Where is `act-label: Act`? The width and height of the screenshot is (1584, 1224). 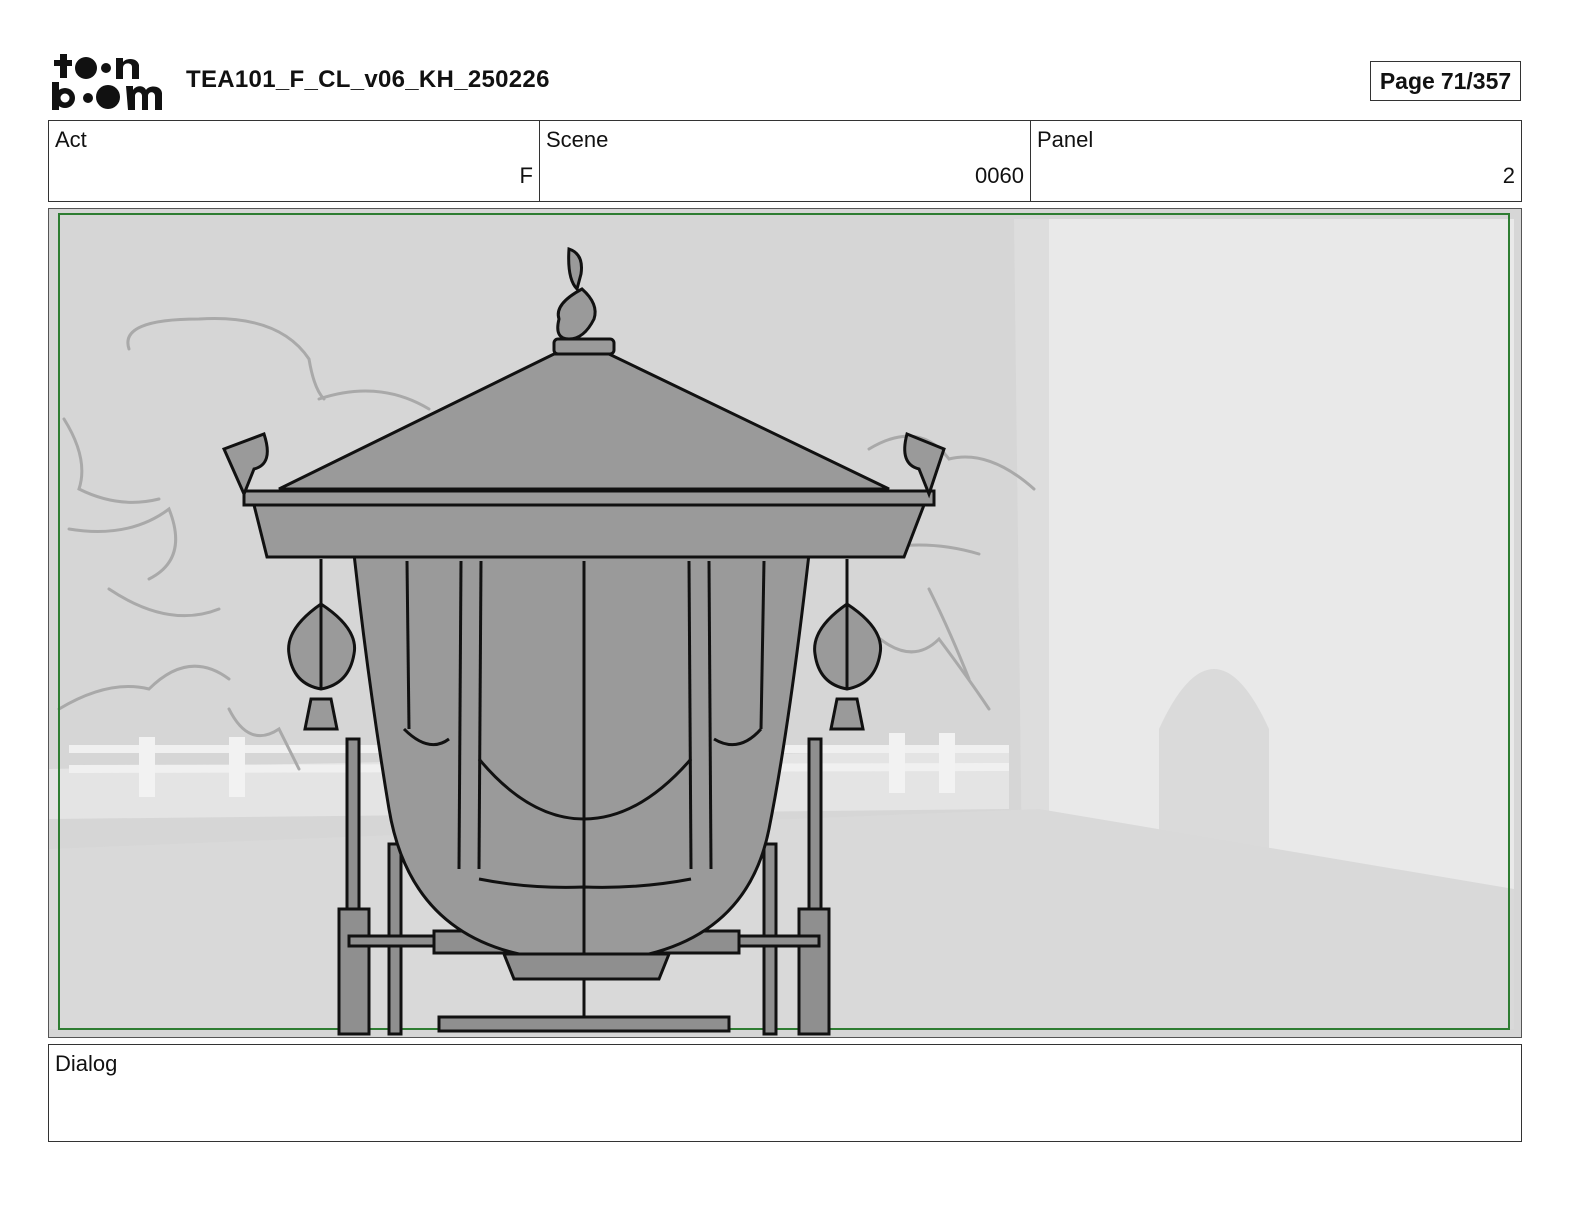
act-label: Act is located at coordinates (71, 139).